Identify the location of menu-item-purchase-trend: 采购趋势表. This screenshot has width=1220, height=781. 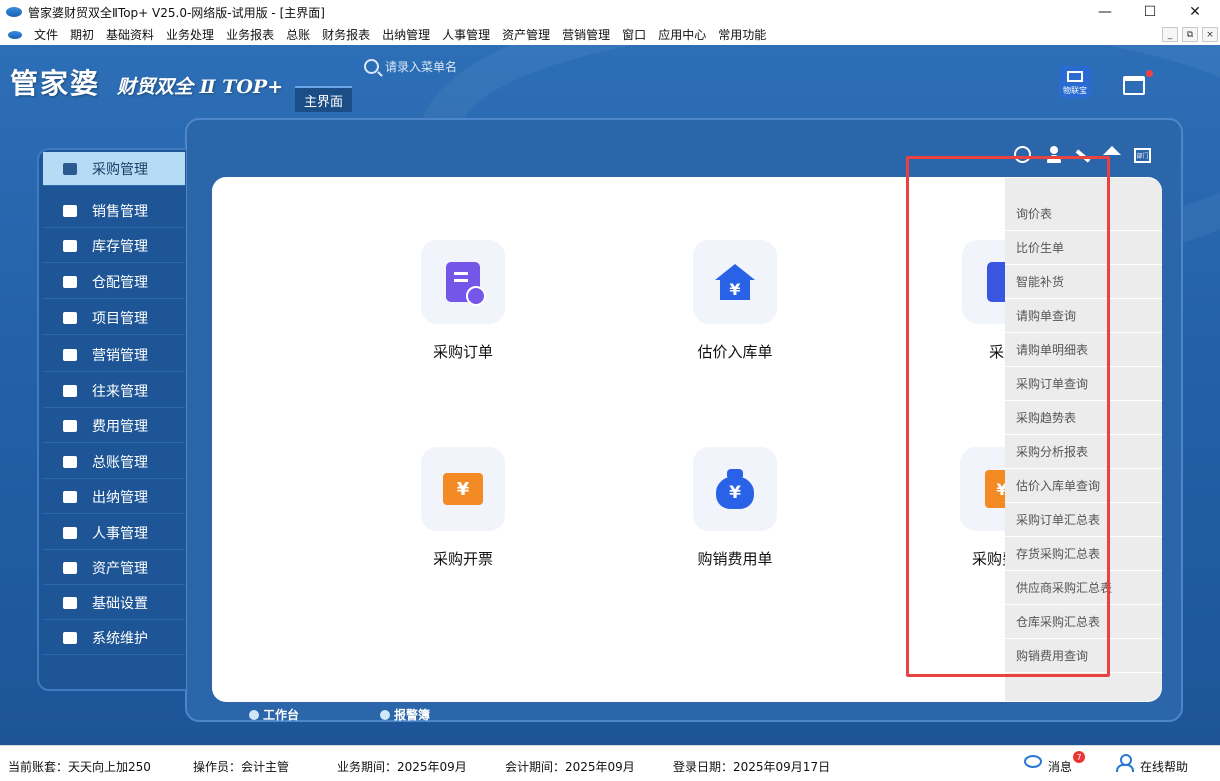
(1083, 418).